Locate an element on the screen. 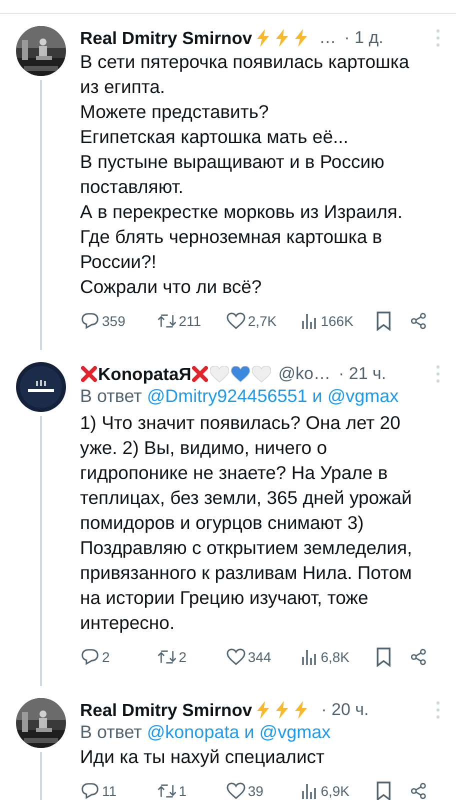 This screenshot has width=456, height=800. view-count: 6,8K is located at coordinates (337, 657).